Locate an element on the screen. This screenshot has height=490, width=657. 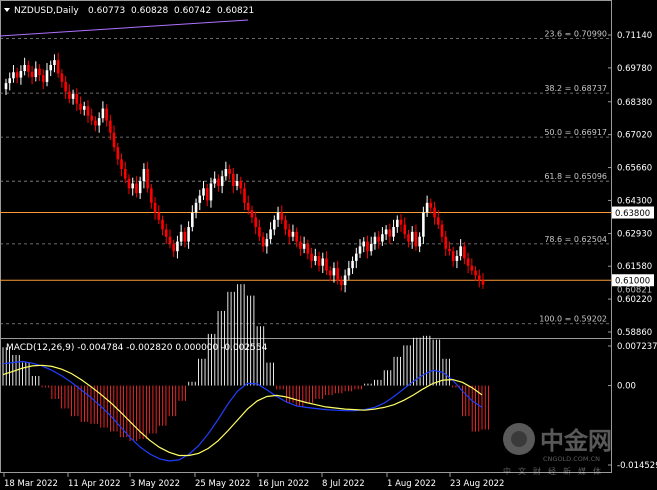
date-tick-label: 3 May 2022 is located at coordinates (155, 484).